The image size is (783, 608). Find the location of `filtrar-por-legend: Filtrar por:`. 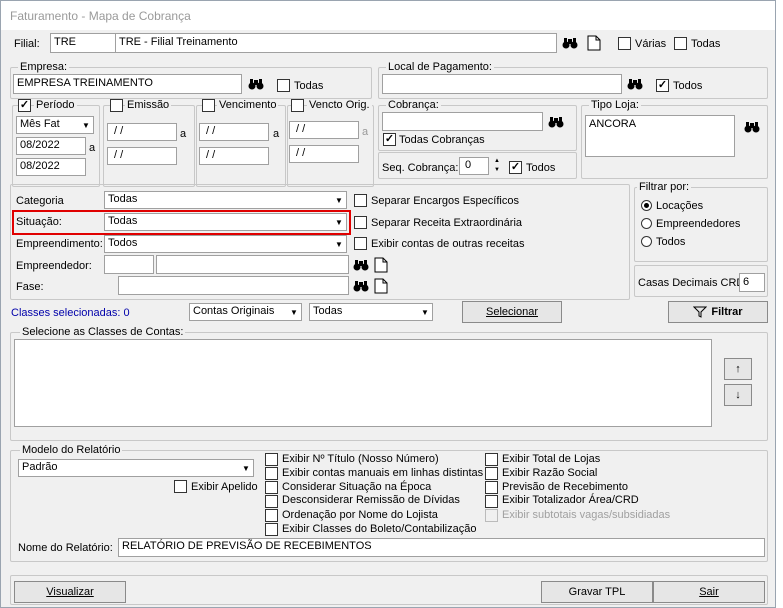

filtrar-por-legend: Filtrar por: is located at coordinates (664, 187).